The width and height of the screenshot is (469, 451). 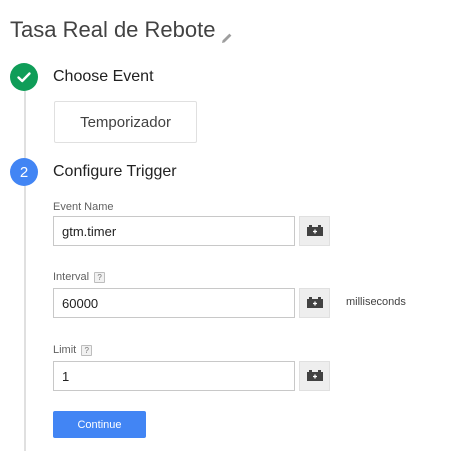 I want to click on step2-title: Configure Trigger, so click(x=115, y=171).